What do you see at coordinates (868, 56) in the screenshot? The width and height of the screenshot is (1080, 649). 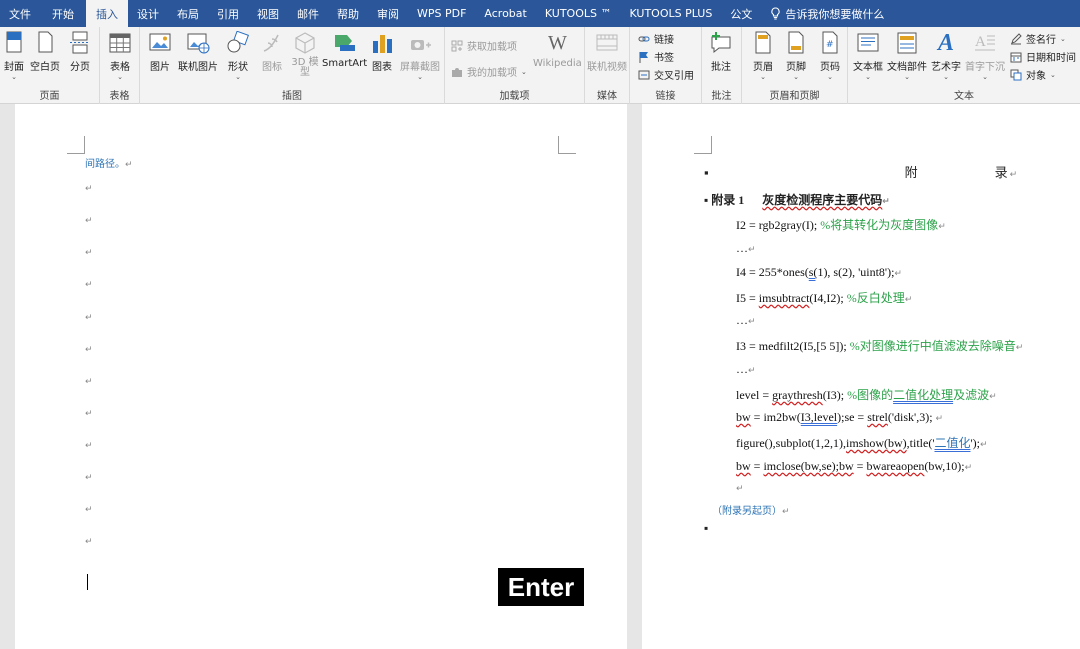 I see `text-box-button: 文本框 ⌄` at bounding box center [868, 56].